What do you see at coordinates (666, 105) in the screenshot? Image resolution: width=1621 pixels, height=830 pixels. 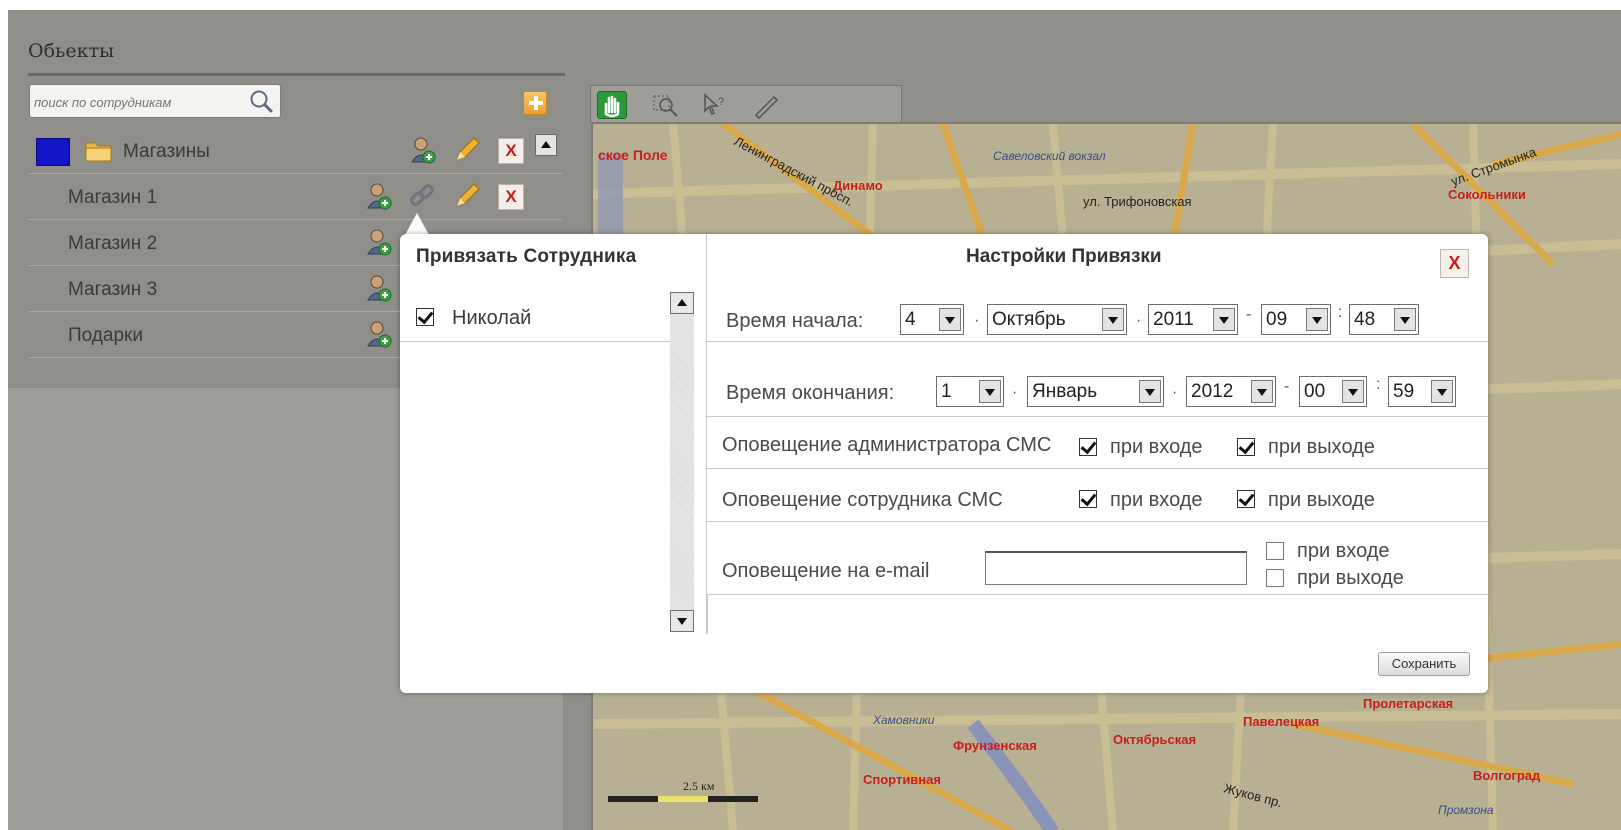 I see `zoom-area-icon` at bounding box center [666, 105].